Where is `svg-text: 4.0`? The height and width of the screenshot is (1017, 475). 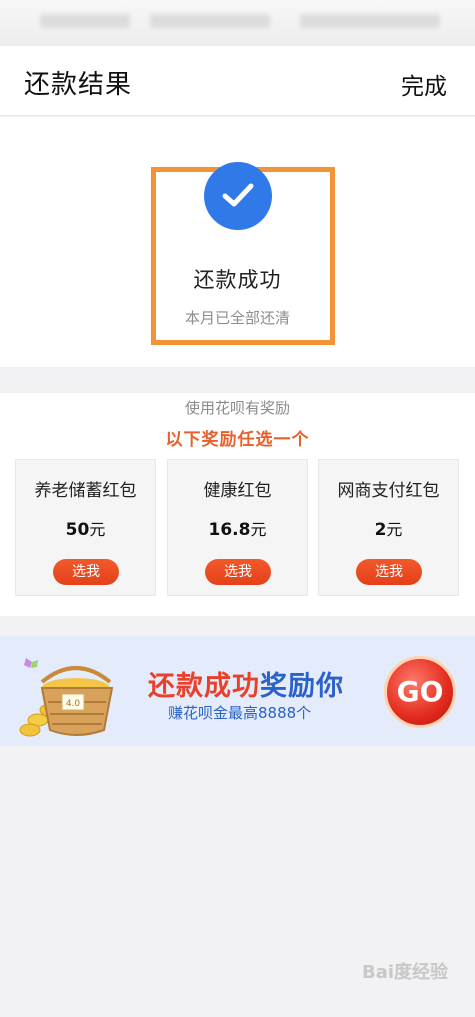
svg-text: 4.0 is located at coordinates (73, 704).